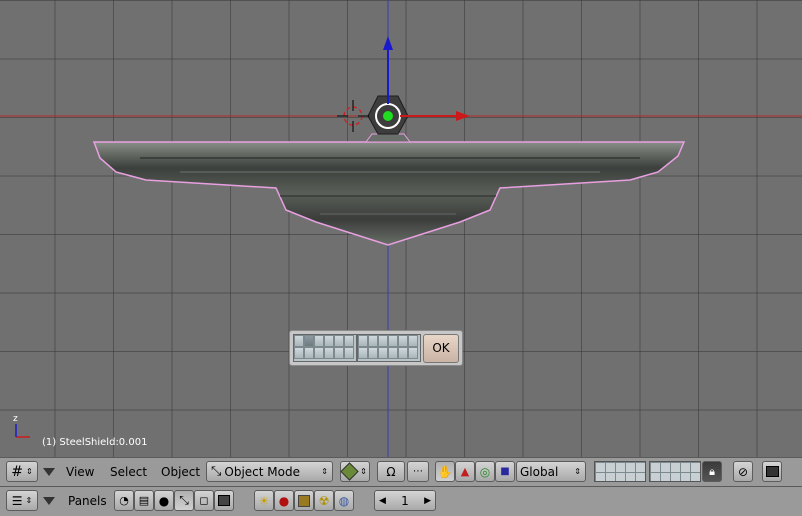 The height and width of the screenshot is (516, 802). I want to click on layer-popup: OK, so click(376, 348).